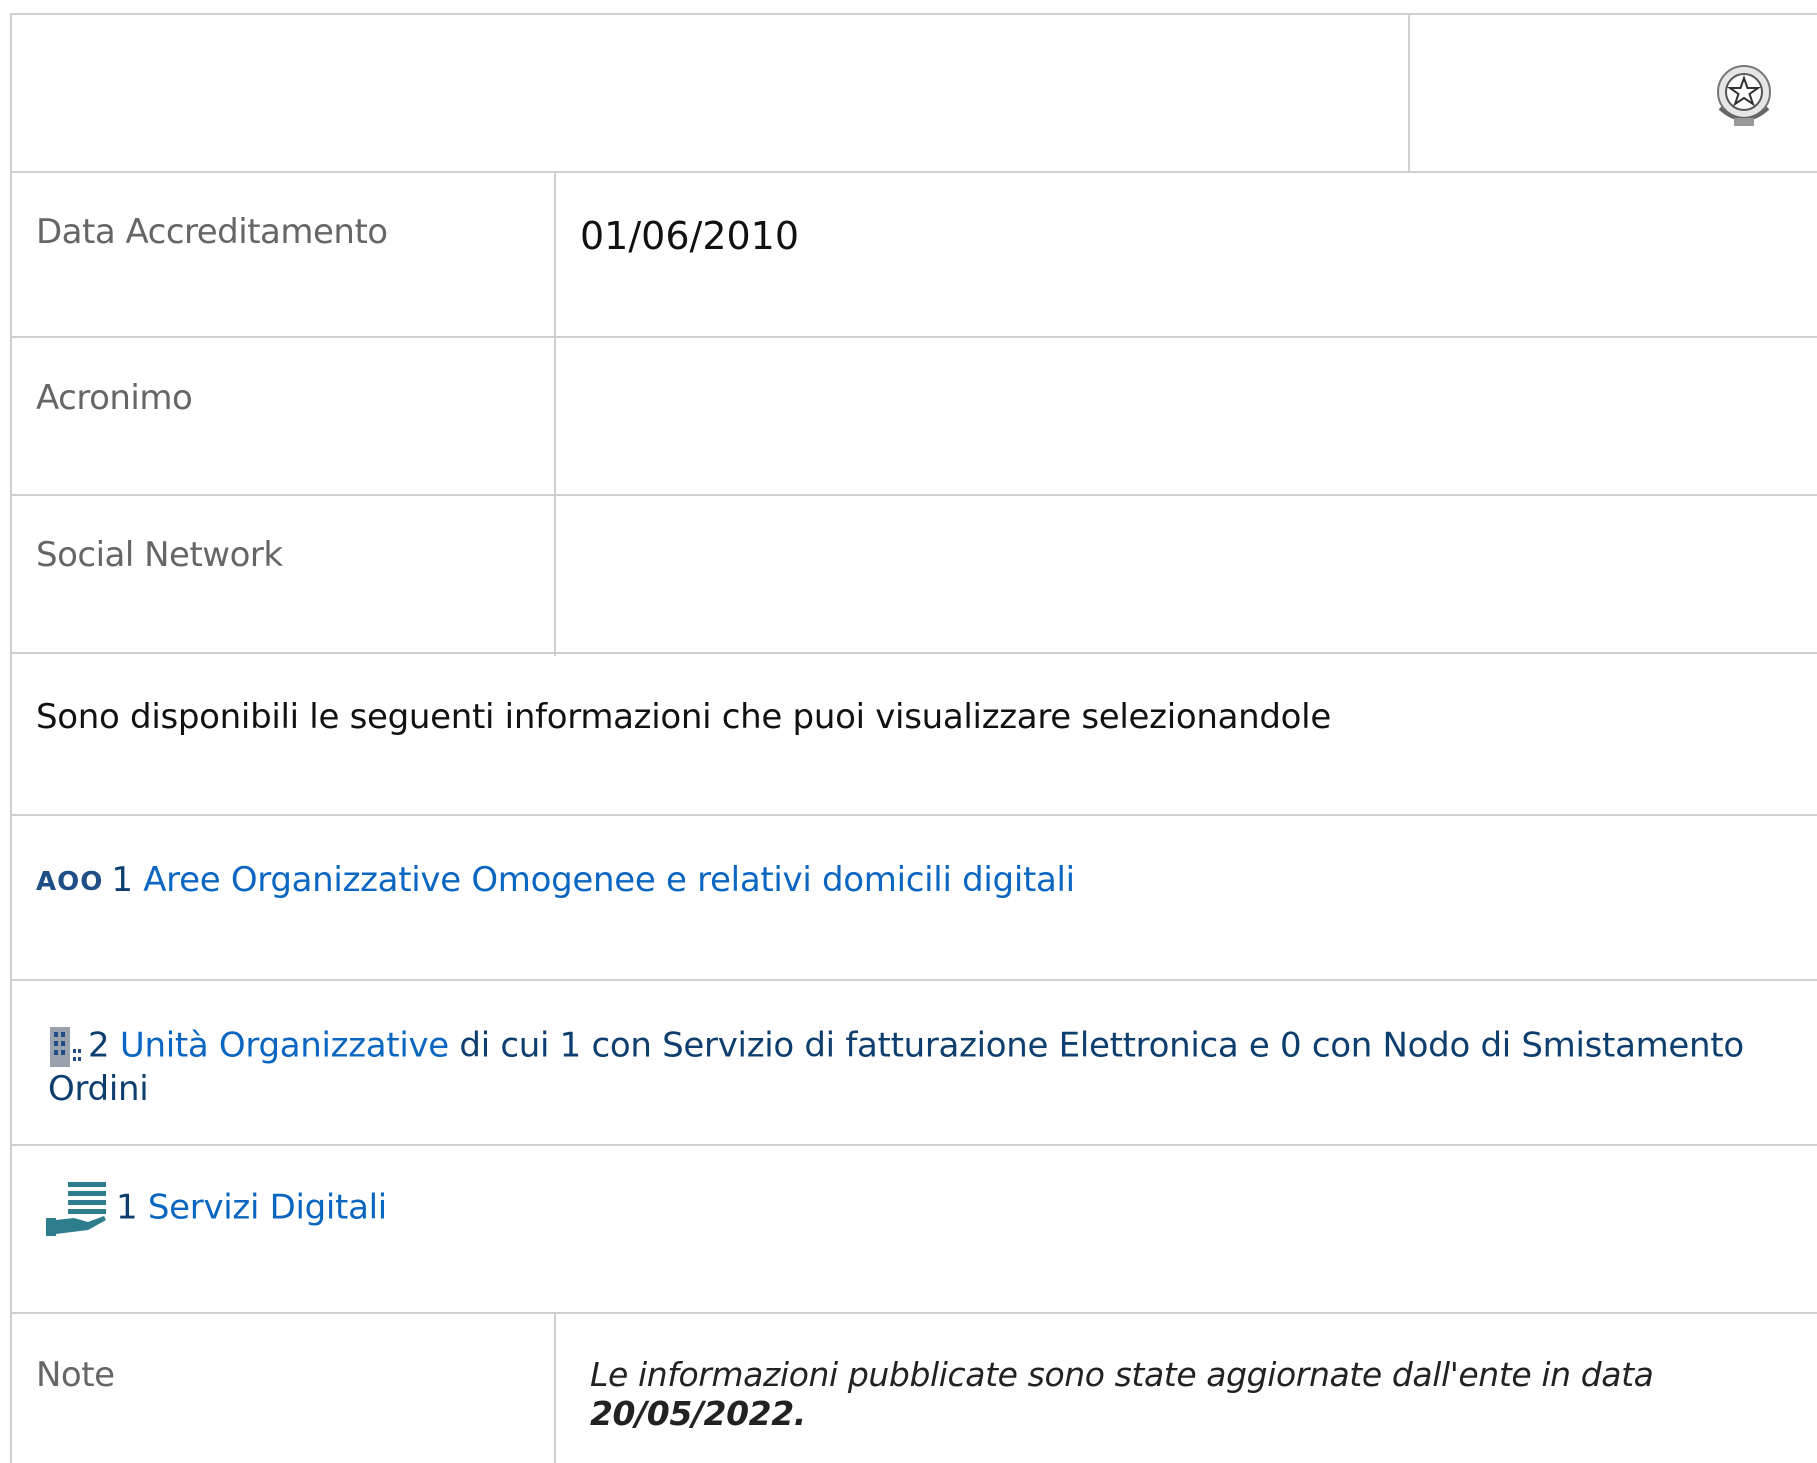  Describe the element at coordinates (122, 880) in the screenshot. I see `aoo-count: 1` at that location.